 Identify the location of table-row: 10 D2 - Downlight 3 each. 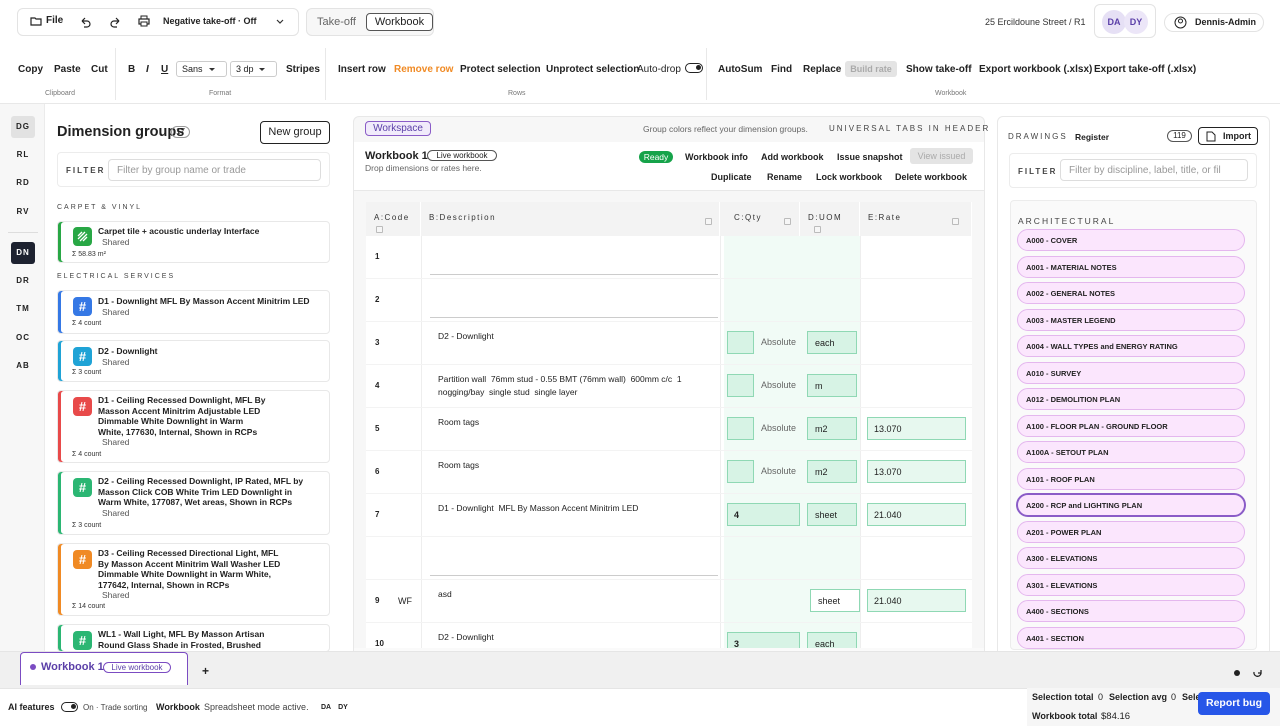
(669, 635).